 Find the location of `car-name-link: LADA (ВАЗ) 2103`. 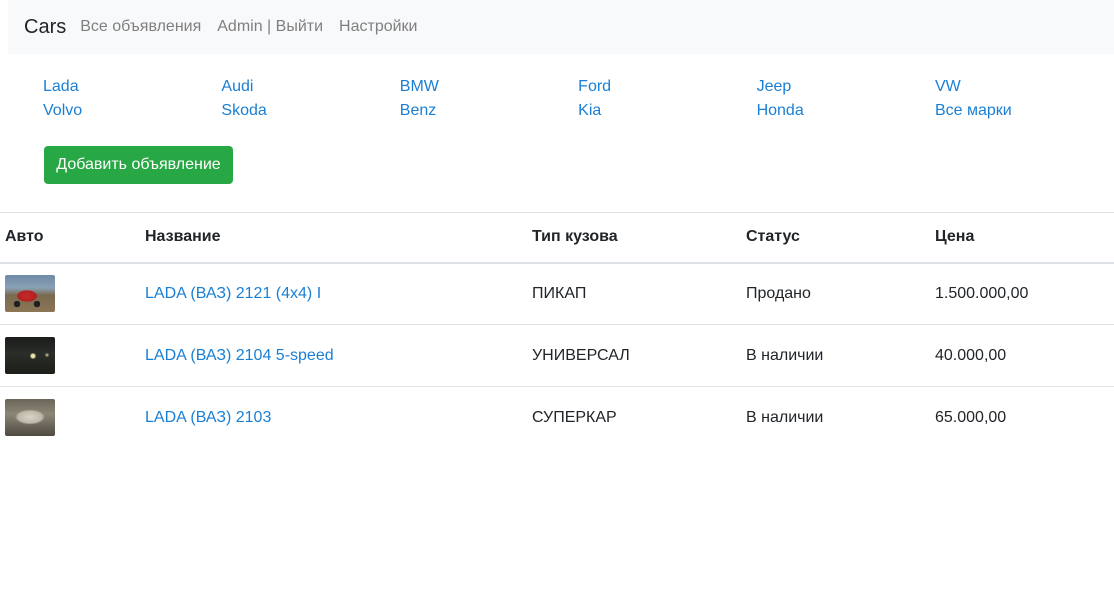

car-name-link: LADA (ВАЗ) 2103 is located at coordinates (208, 417).